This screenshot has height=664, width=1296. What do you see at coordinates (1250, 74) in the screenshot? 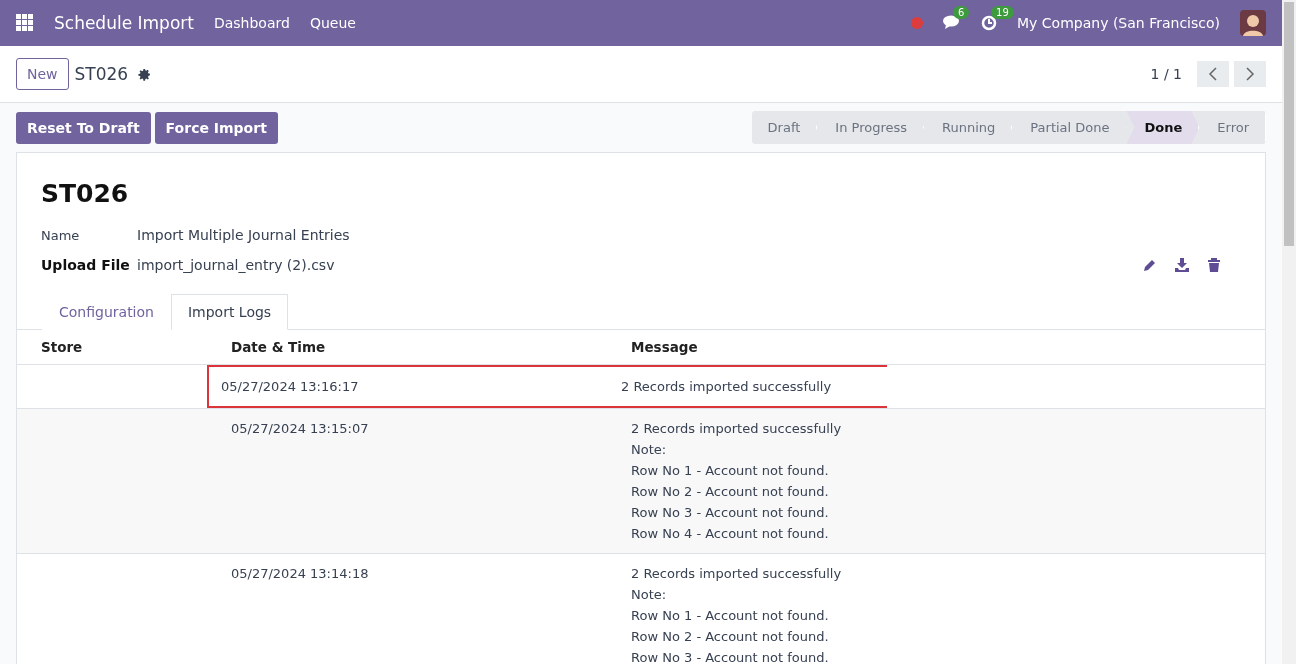
I see `chevron-right-icon` at bounding box center [1250, 74].